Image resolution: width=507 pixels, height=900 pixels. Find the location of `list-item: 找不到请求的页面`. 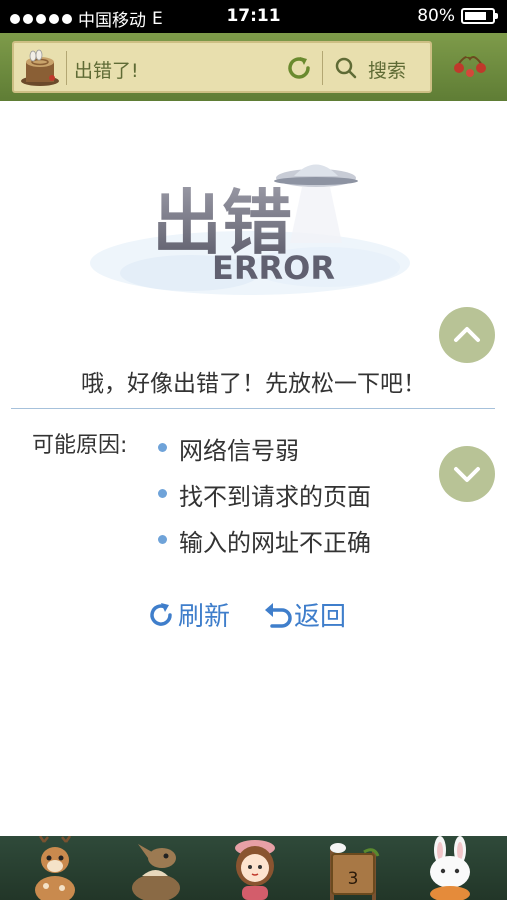

list-item: 找不到请求的页面 is located at coordinates (264, 494).